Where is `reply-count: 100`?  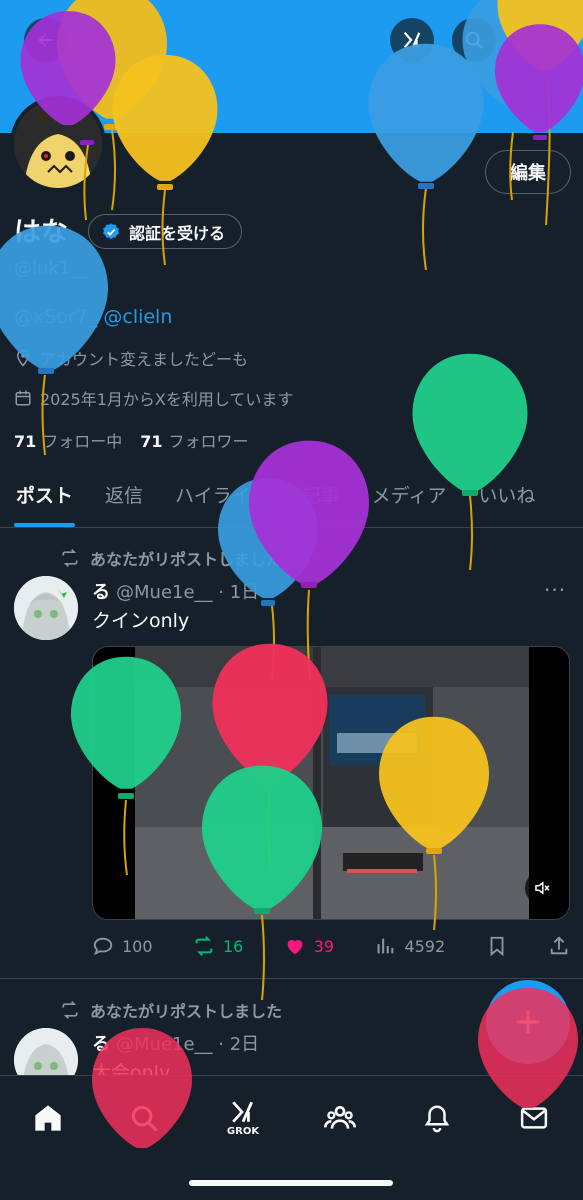 reply-count: 100 is located at coordinates (137, 946).